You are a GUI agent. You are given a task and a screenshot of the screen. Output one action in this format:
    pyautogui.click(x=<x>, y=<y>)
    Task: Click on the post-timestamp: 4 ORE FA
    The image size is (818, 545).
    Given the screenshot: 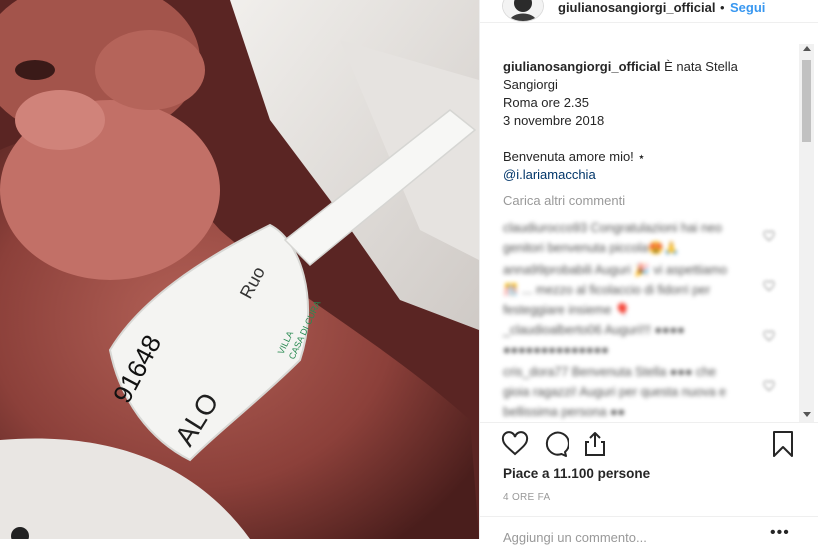 What is the action you would take?
    pyautogui.click(x=526, y=497)
    